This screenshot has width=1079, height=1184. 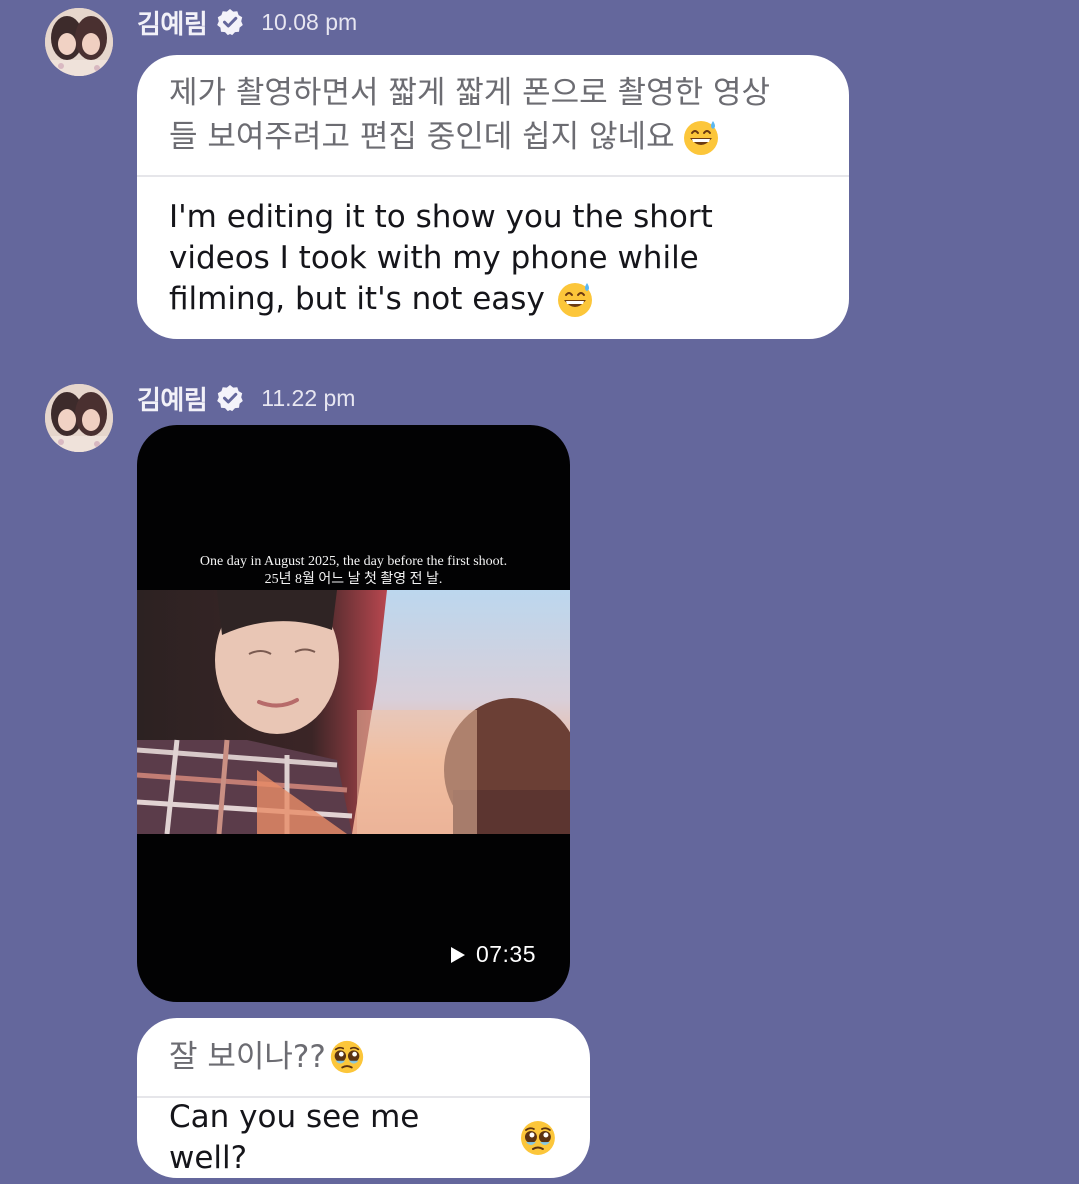 I want to click on message-header: 김예림 10.08 pm, so click(x=247, y=22).